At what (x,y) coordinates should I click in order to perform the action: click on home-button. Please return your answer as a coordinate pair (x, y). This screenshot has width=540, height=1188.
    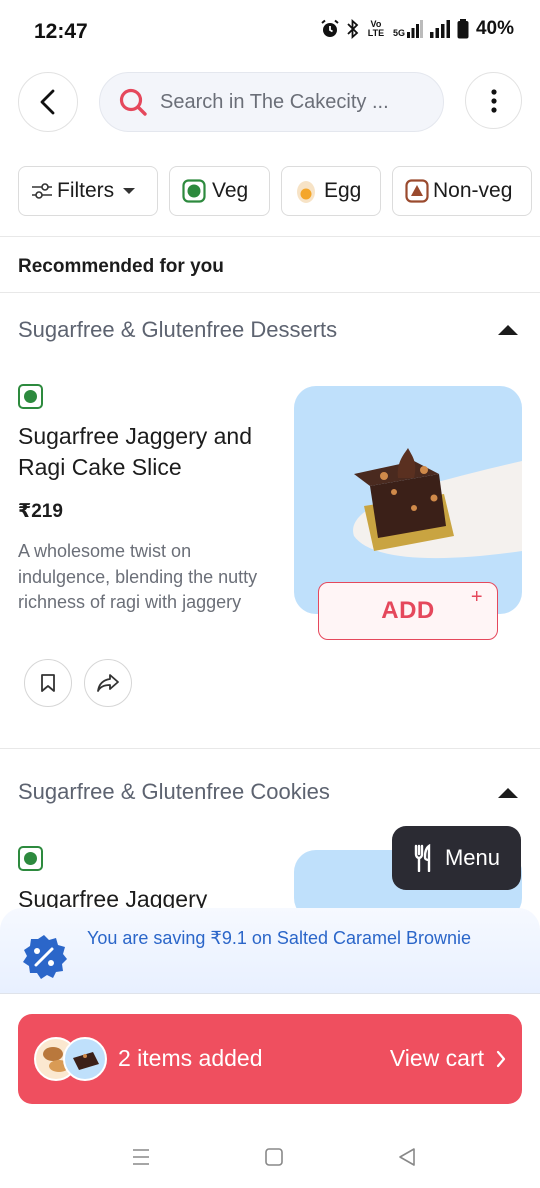
    Looking at the image, I should click on (274, 1157).